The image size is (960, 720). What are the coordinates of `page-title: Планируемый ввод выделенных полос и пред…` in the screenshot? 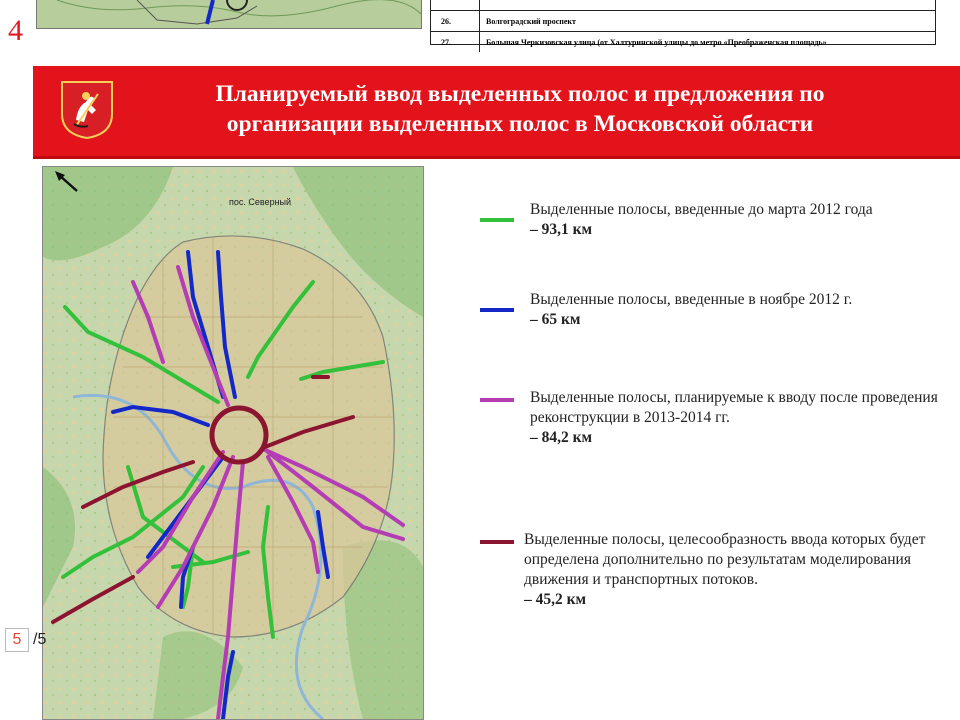 It's located at (520, 109).